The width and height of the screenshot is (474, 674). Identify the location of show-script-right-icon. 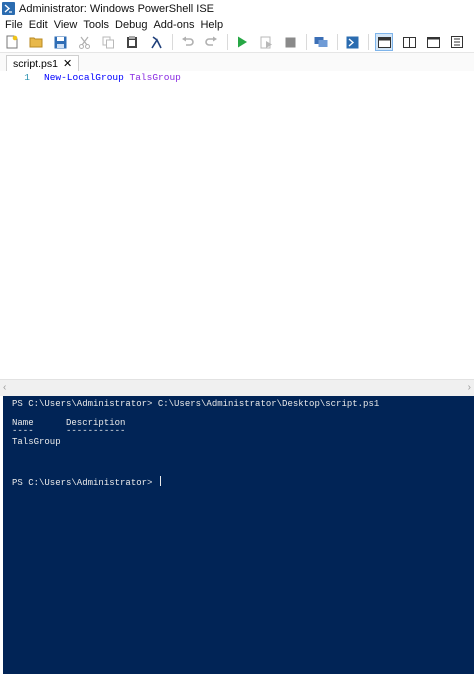
(409, 42).